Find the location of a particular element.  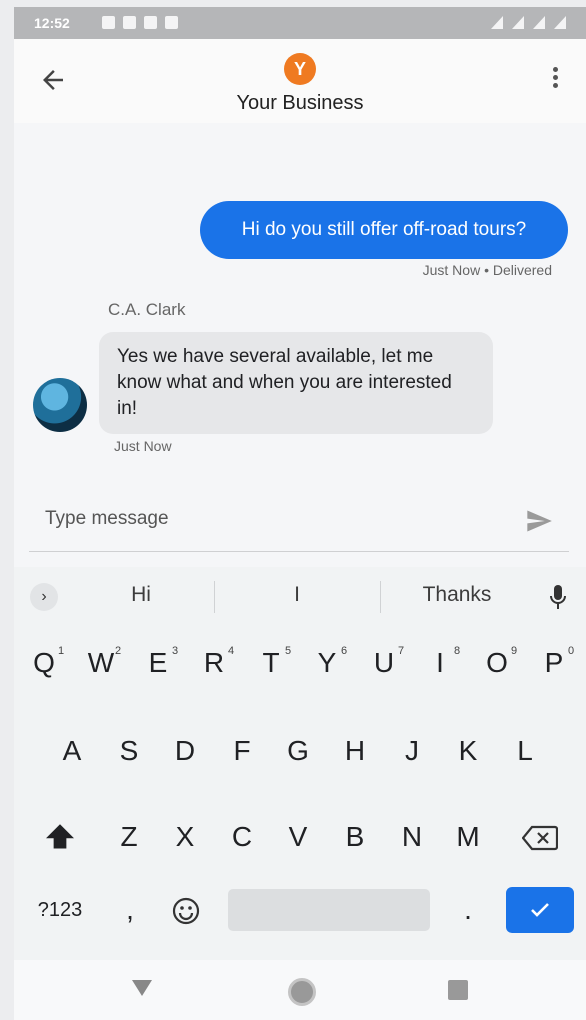

suggestion-3: Thanks is located at coordinates (457, 595).